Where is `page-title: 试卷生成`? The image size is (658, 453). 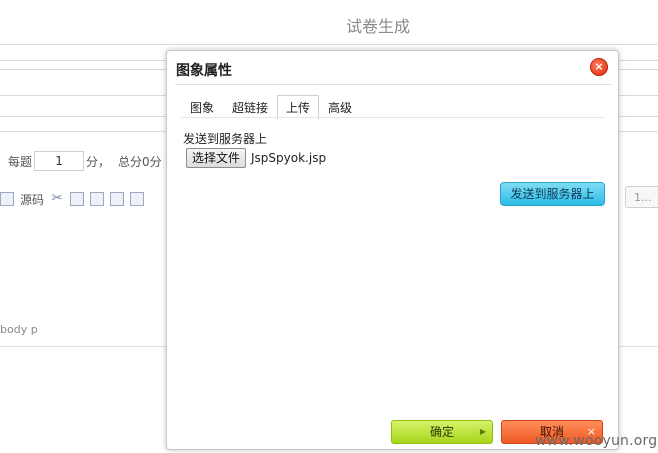 page-title: 试卷生成 is located at coordinates (378, 26).